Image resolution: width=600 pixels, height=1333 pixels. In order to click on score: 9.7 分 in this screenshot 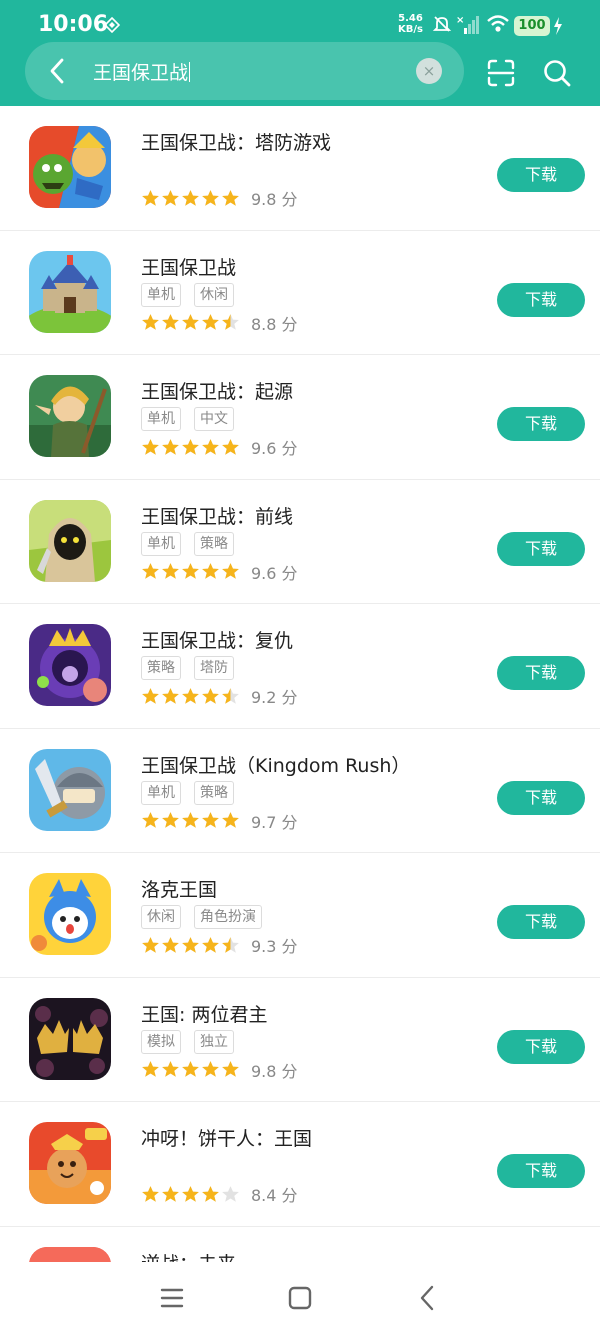, I will do `click(274, 822)`.